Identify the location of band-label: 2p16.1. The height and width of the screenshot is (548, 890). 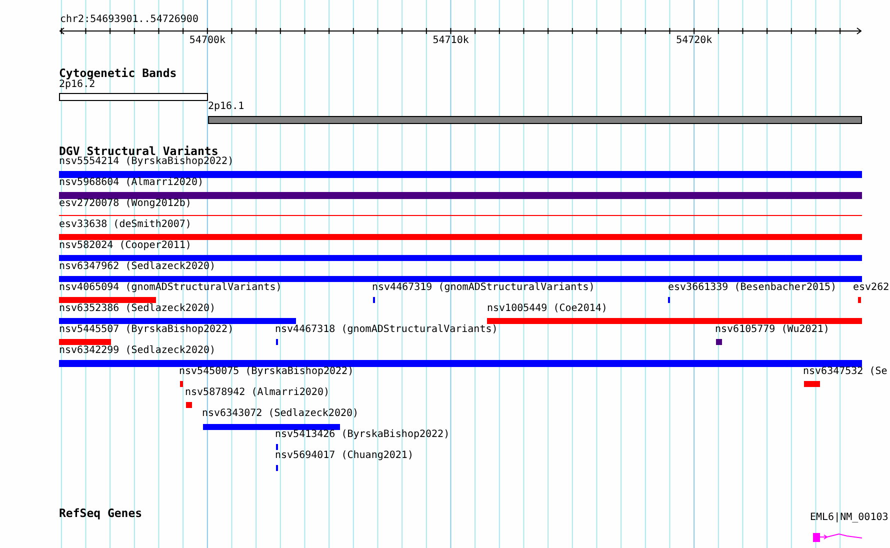
(226, 107).